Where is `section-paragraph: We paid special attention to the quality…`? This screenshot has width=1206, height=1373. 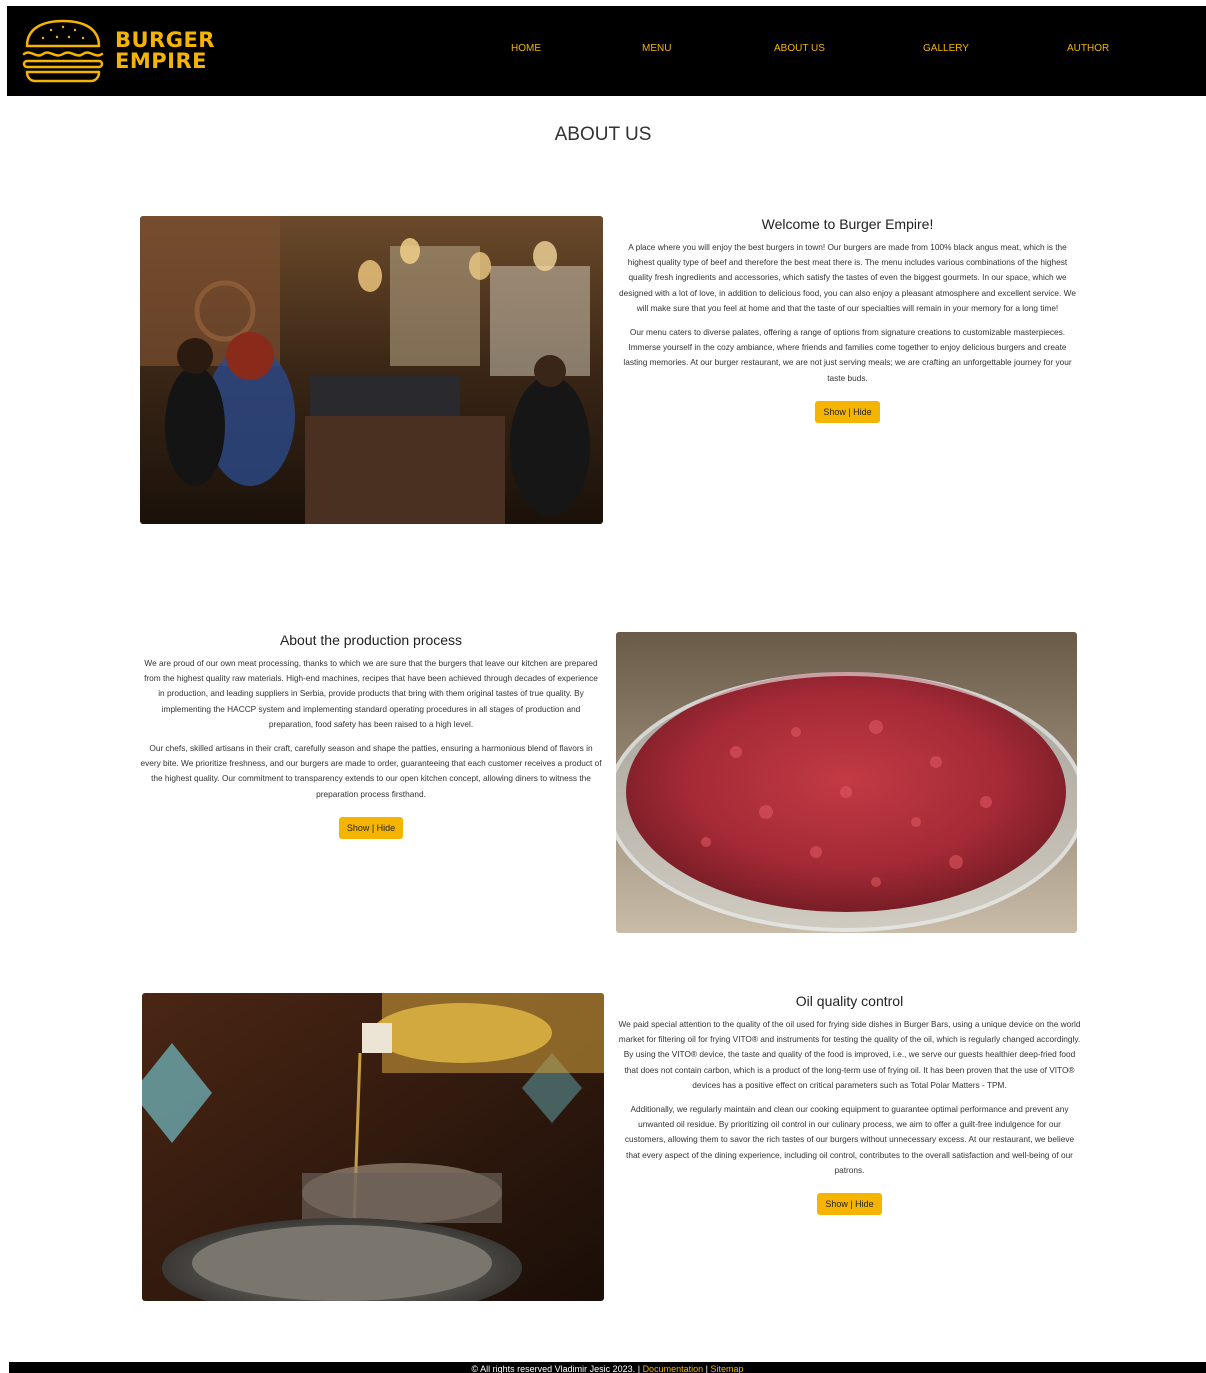
section-paragraph: We paid special attention to the quality… is located at coordinates (849, 1054).